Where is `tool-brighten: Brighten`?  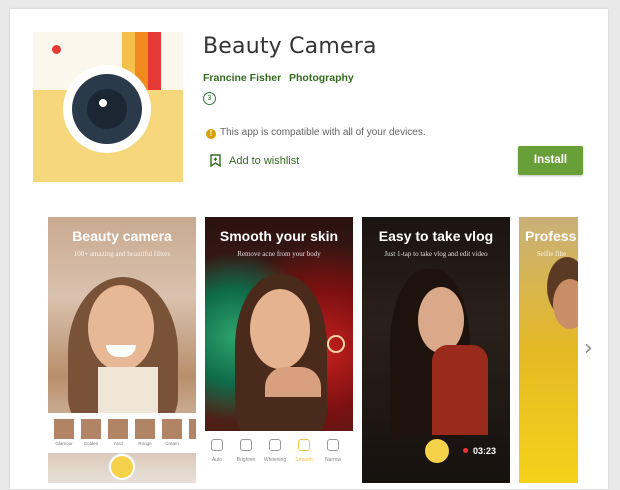
tool-brighten: Brighten is located at coordinates (246, 451).